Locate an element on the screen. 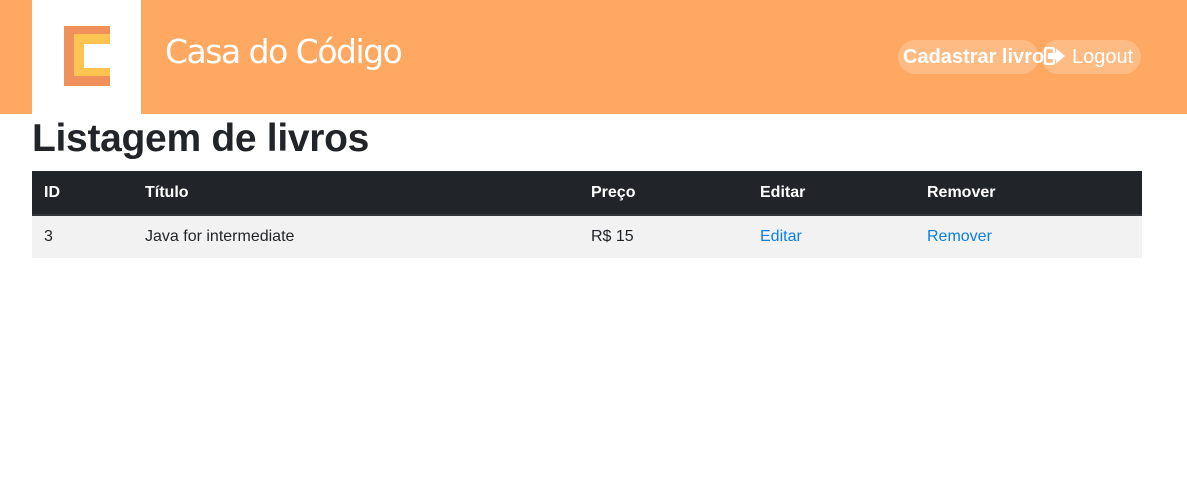 The height and width of the screenshot is (493, 1187). cell-editar: Editar is located at coordinates (831, 236).